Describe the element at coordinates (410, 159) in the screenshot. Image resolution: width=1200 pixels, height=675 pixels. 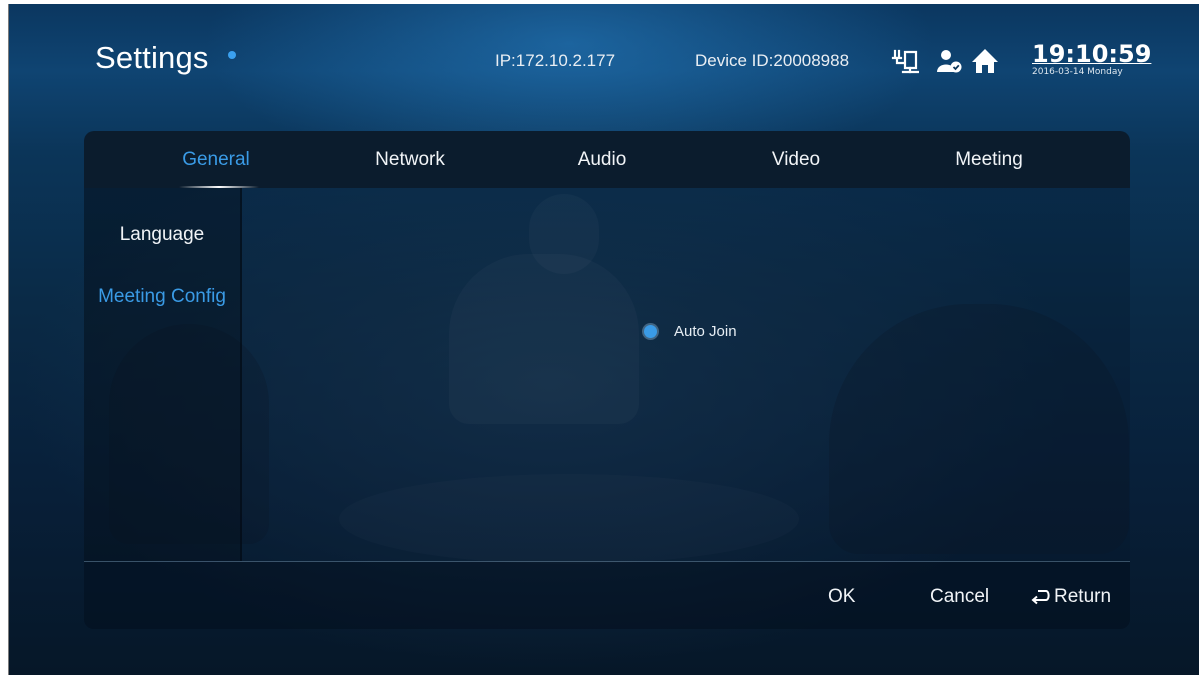
I see `tab-network: Network` at that location.